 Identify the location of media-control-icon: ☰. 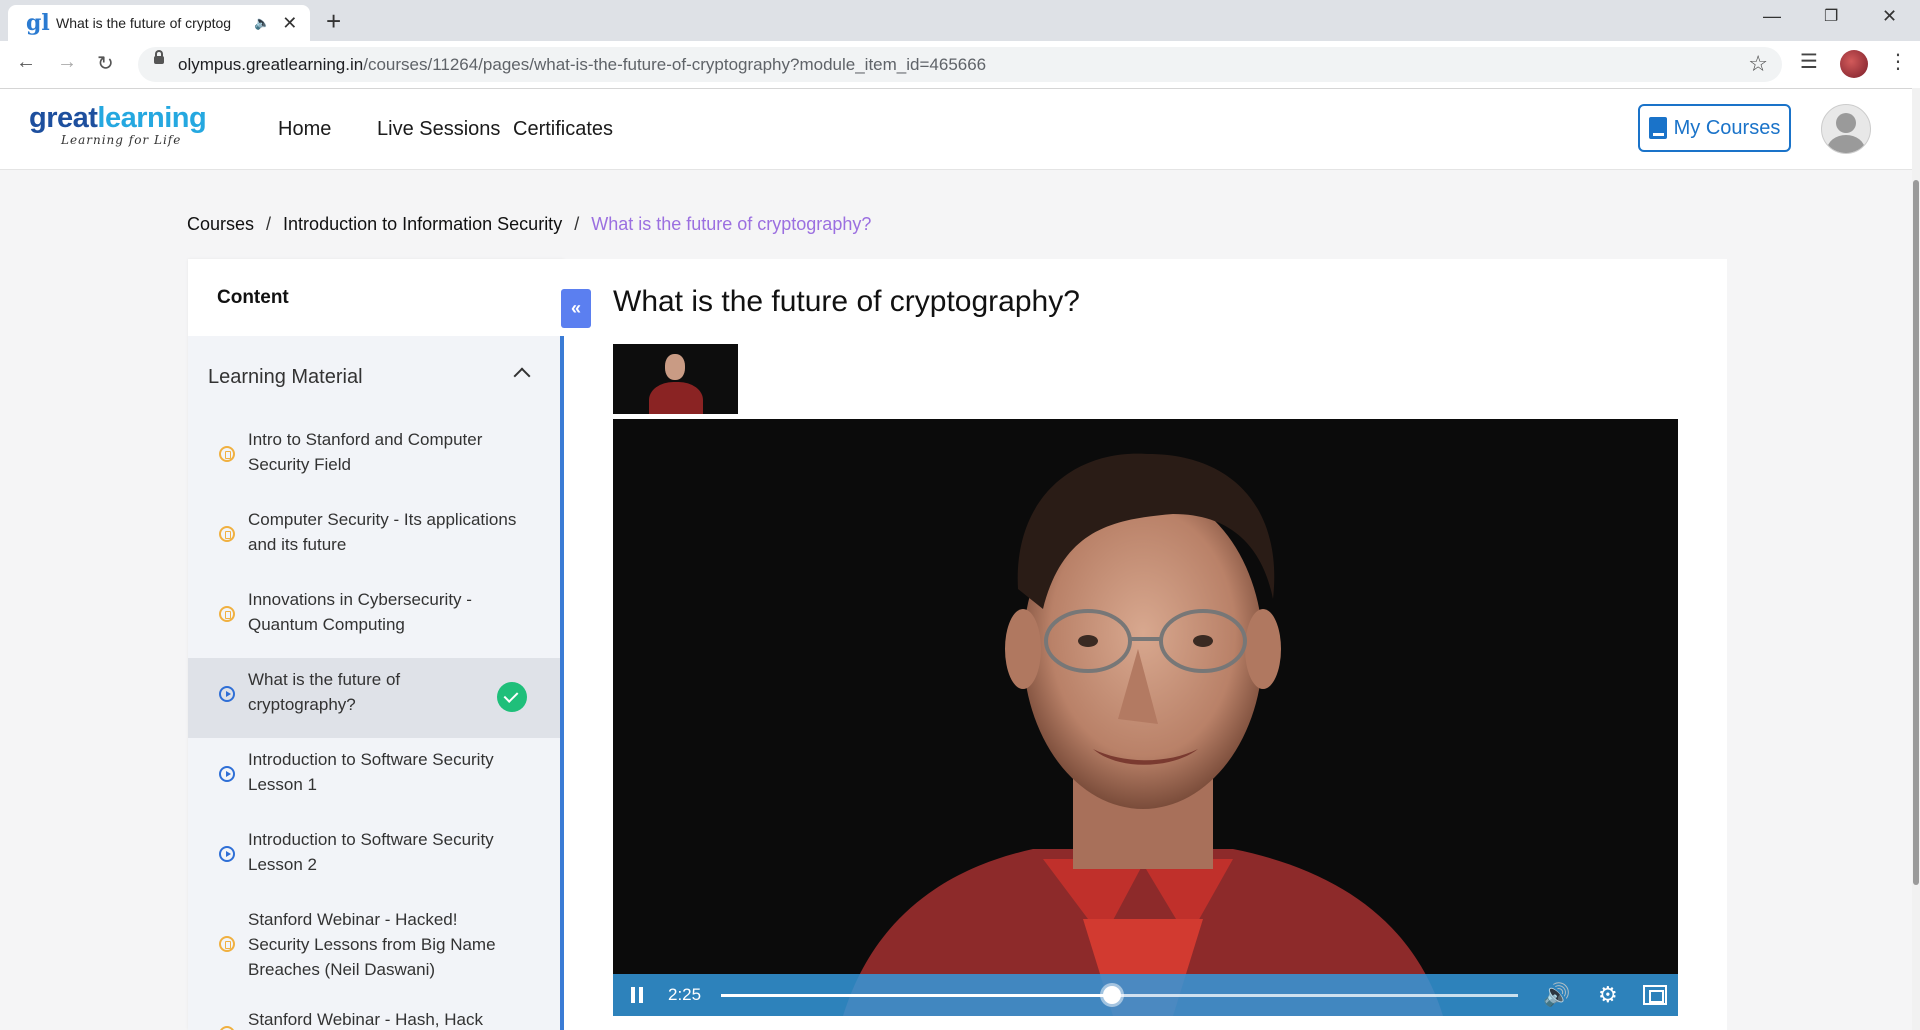
(1809, 61).